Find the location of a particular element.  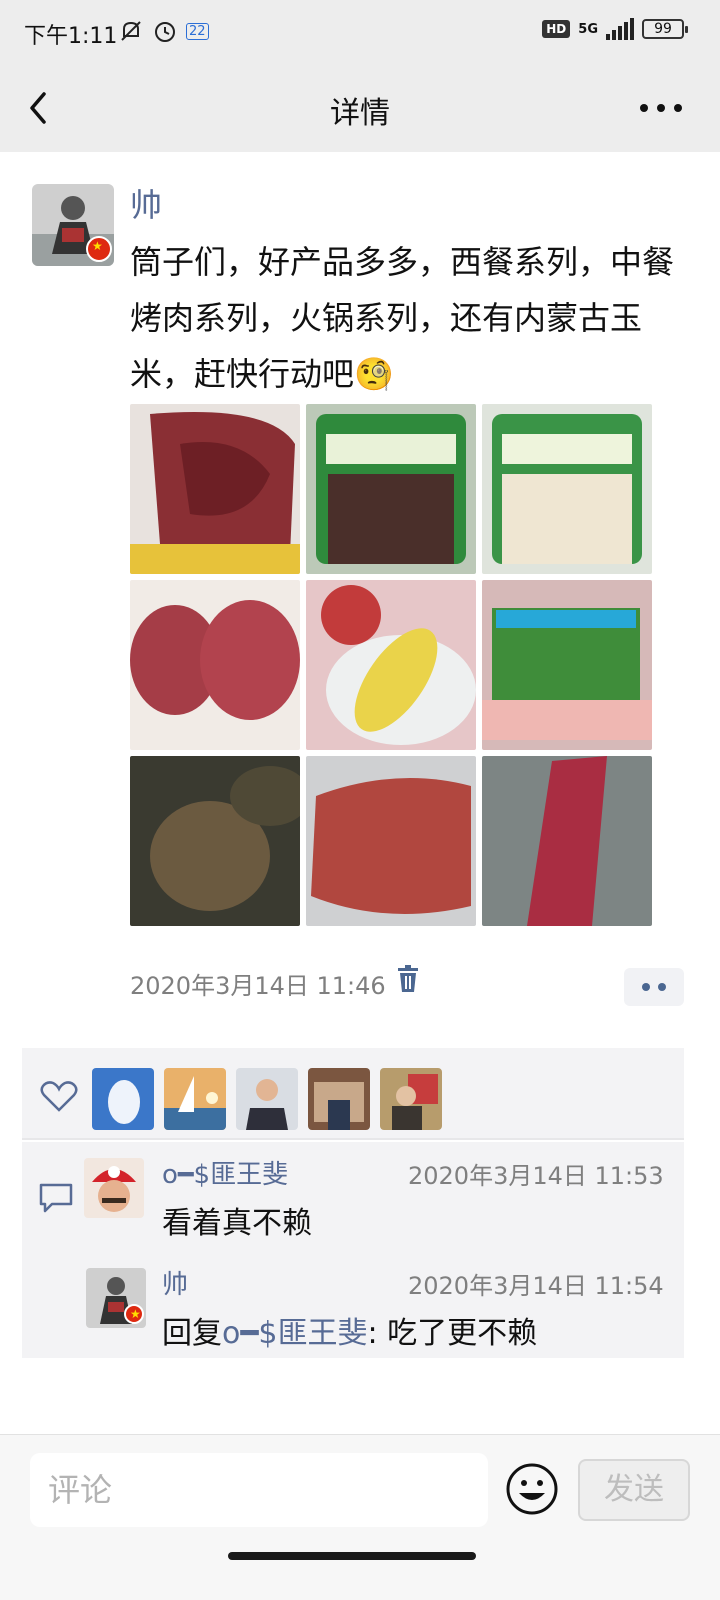

commenter-avatar is located at coordinates (114, 1188).